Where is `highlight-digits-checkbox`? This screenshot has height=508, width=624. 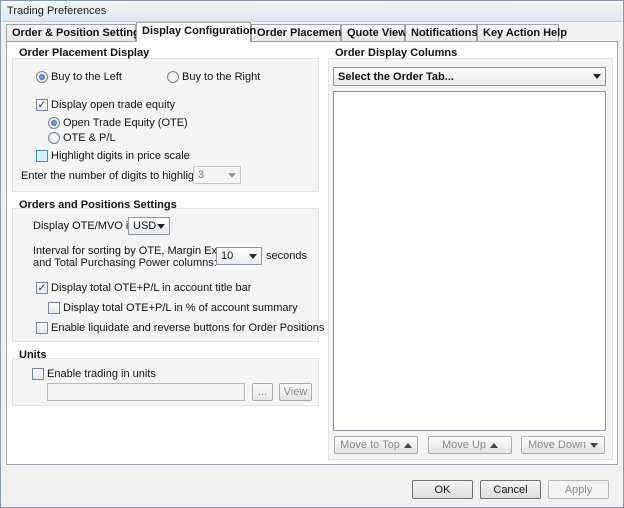
highlight-digits-checkbox is located at coordinates (42, 156).